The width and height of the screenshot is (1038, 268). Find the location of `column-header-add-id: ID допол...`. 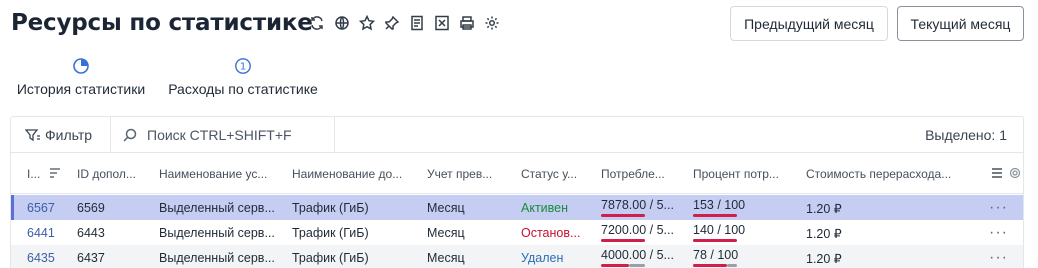

column-header-add-id: ID допол... is located at coordinates (115, 174).